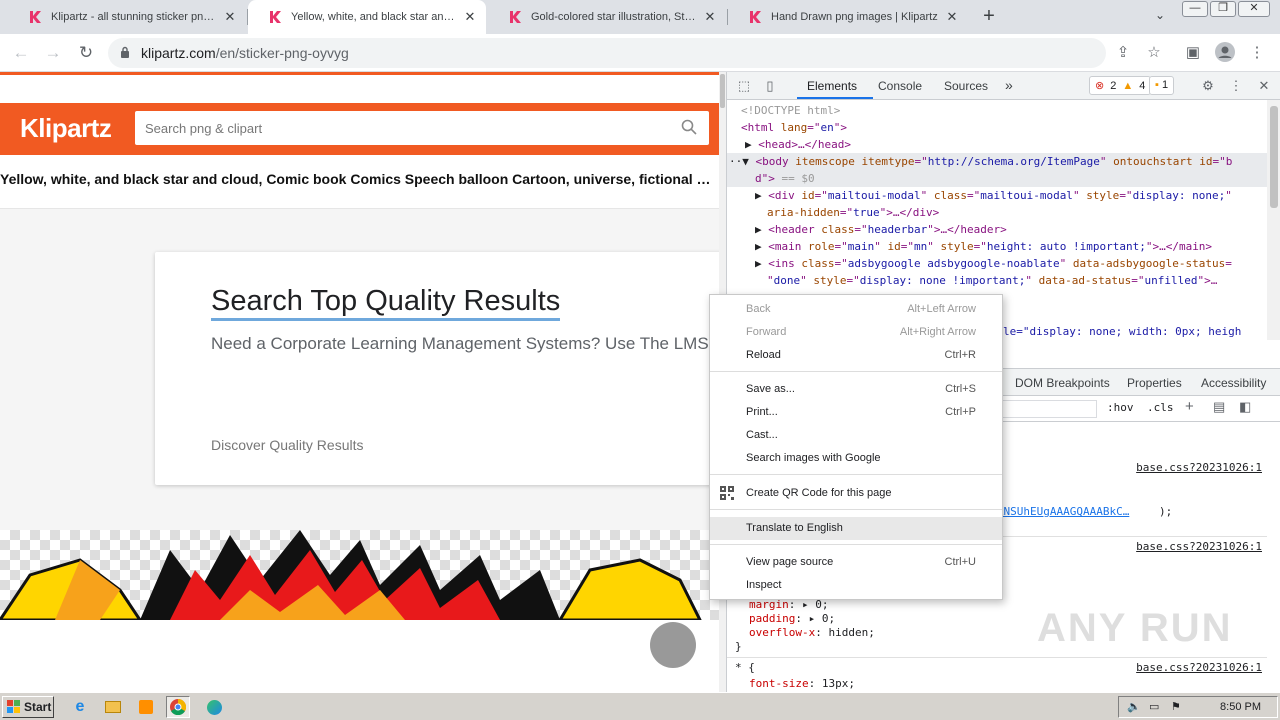 This screenshot has width=1280, height=720. What do you see at coordinates (853, 212) in the screenshot?
I see `dom-line: aria-hidden="true">…</div>` at bounding box center [853, 212].